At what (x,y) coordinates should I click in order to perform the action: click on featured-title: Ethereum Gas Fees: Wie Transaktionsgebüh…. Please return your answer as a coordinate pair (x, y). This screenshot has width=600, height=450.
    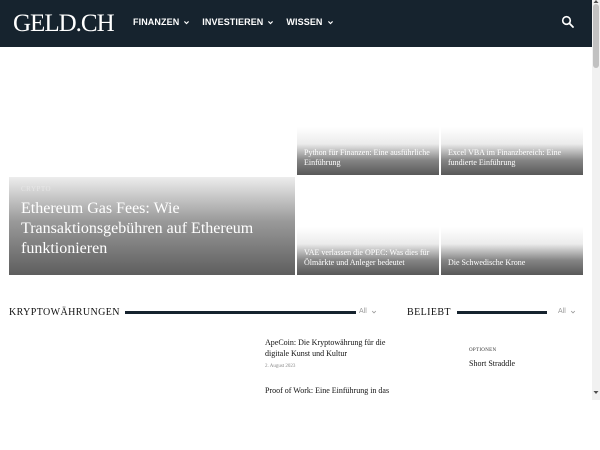
    Looking at the image, I should click on (151, 229).